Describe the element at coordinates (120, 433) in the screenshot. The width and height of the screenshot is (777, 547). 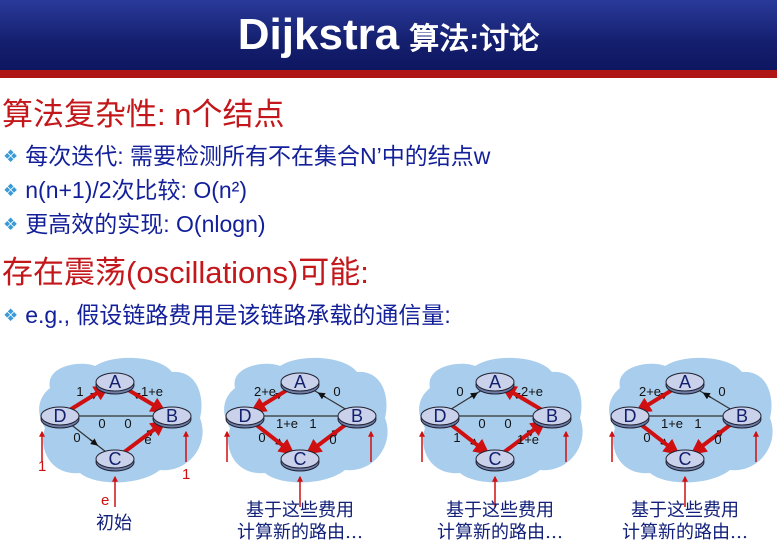
I see `network-panel-1: ABCD1 1+e0 e0 01 1e` at that location.